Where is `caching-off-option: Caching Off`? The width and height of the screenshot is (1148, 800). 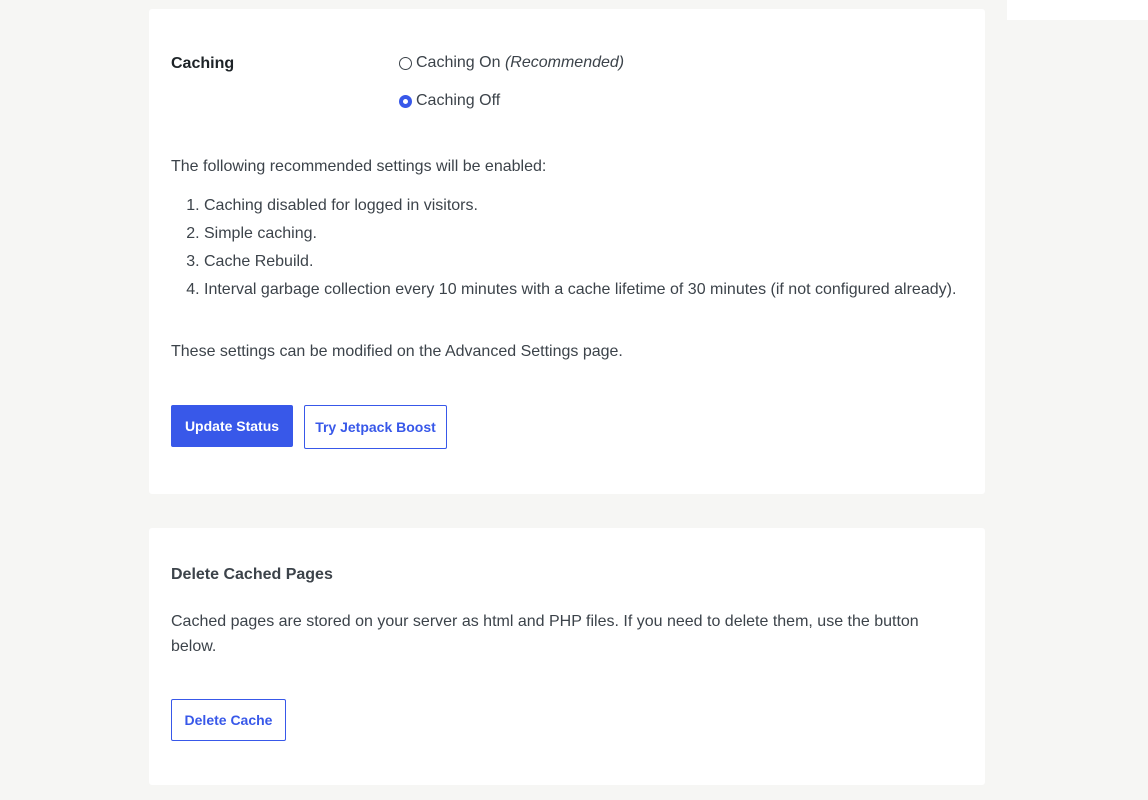
caching-off-option: Caching Off is located at coordinates (449, 101).